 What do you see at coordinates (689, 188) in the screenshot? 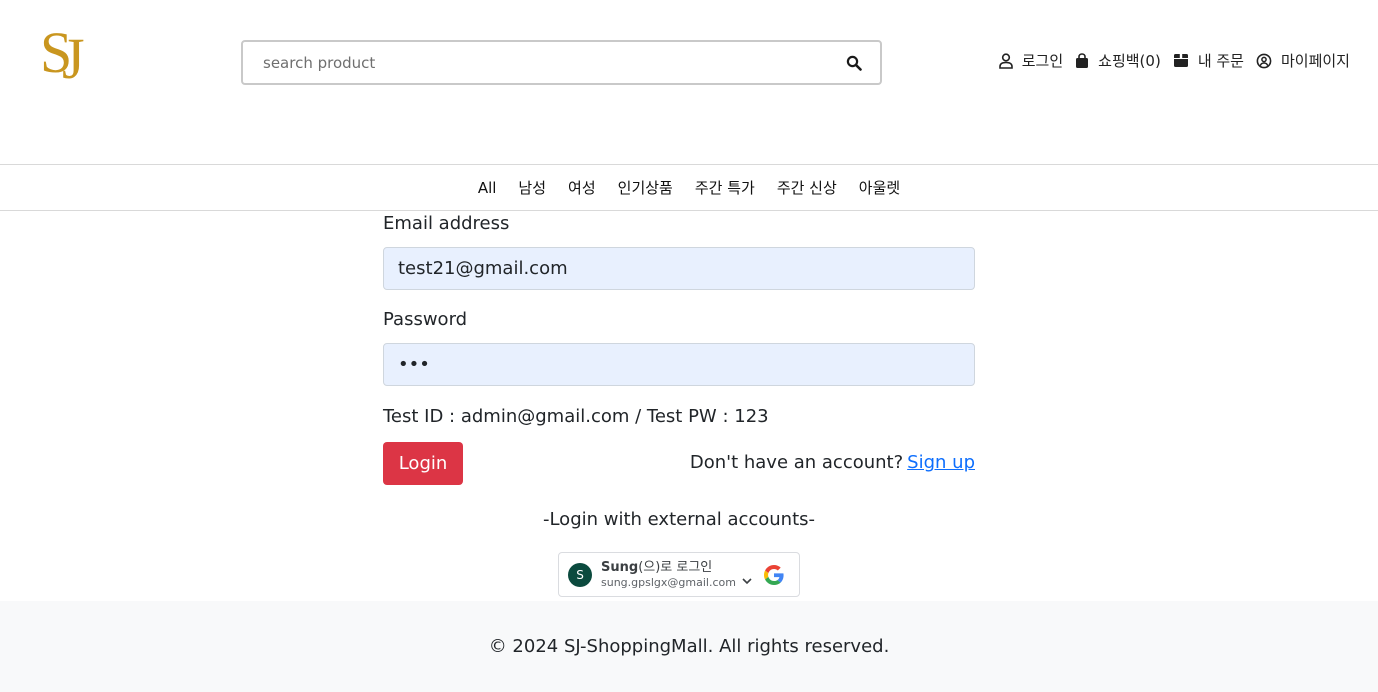
I see `category-nav: All 남성 여성 인기상품 주간 특가 주간 신상 아울렛` at bounding box center [689, 188].